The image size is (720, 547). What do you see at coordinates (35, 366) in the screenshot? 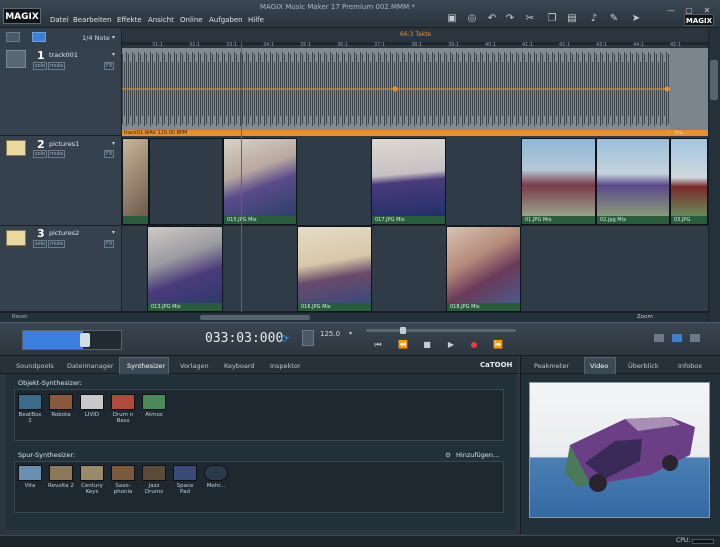
I see `tab-soundpools: Soundpools` at bounding box center [35, 366].